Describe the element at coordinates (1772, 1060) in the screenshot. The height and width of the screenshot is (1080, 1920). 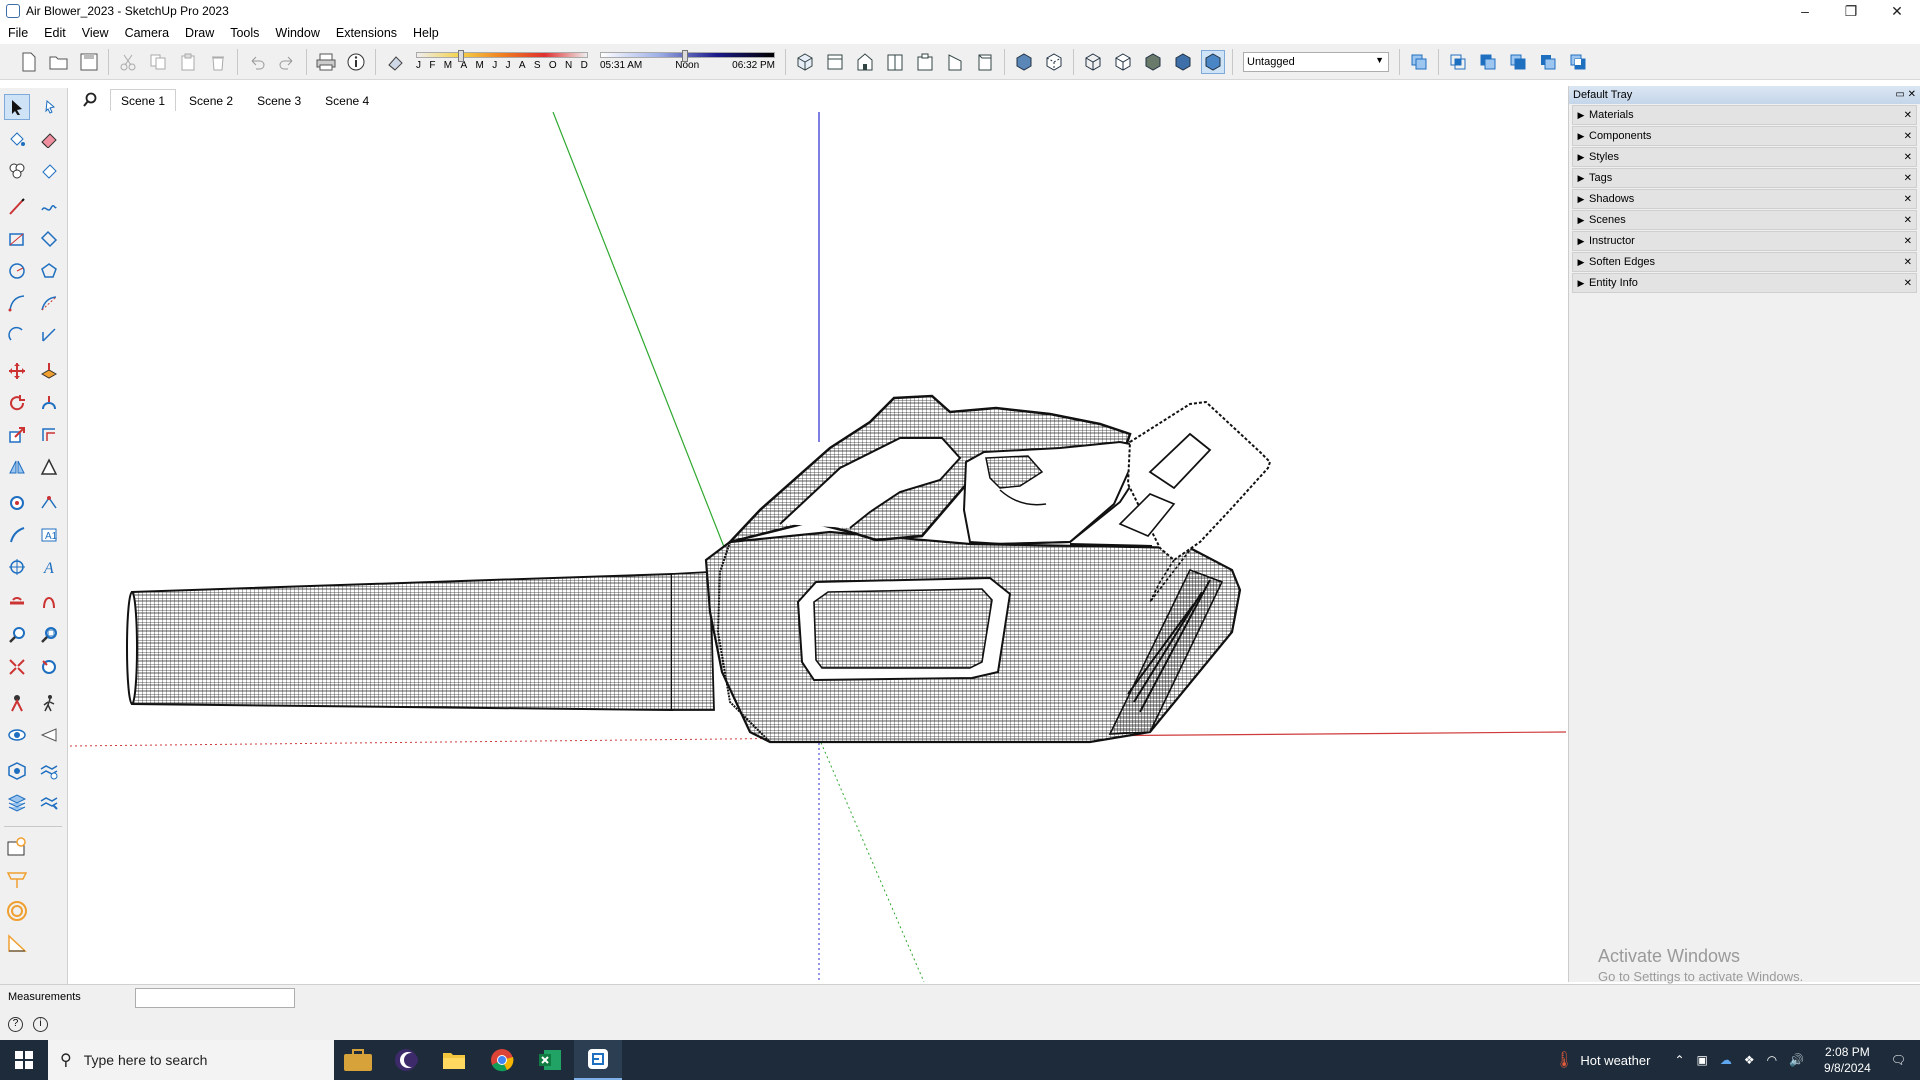
I see `wifi-icon: ◠` at that location.